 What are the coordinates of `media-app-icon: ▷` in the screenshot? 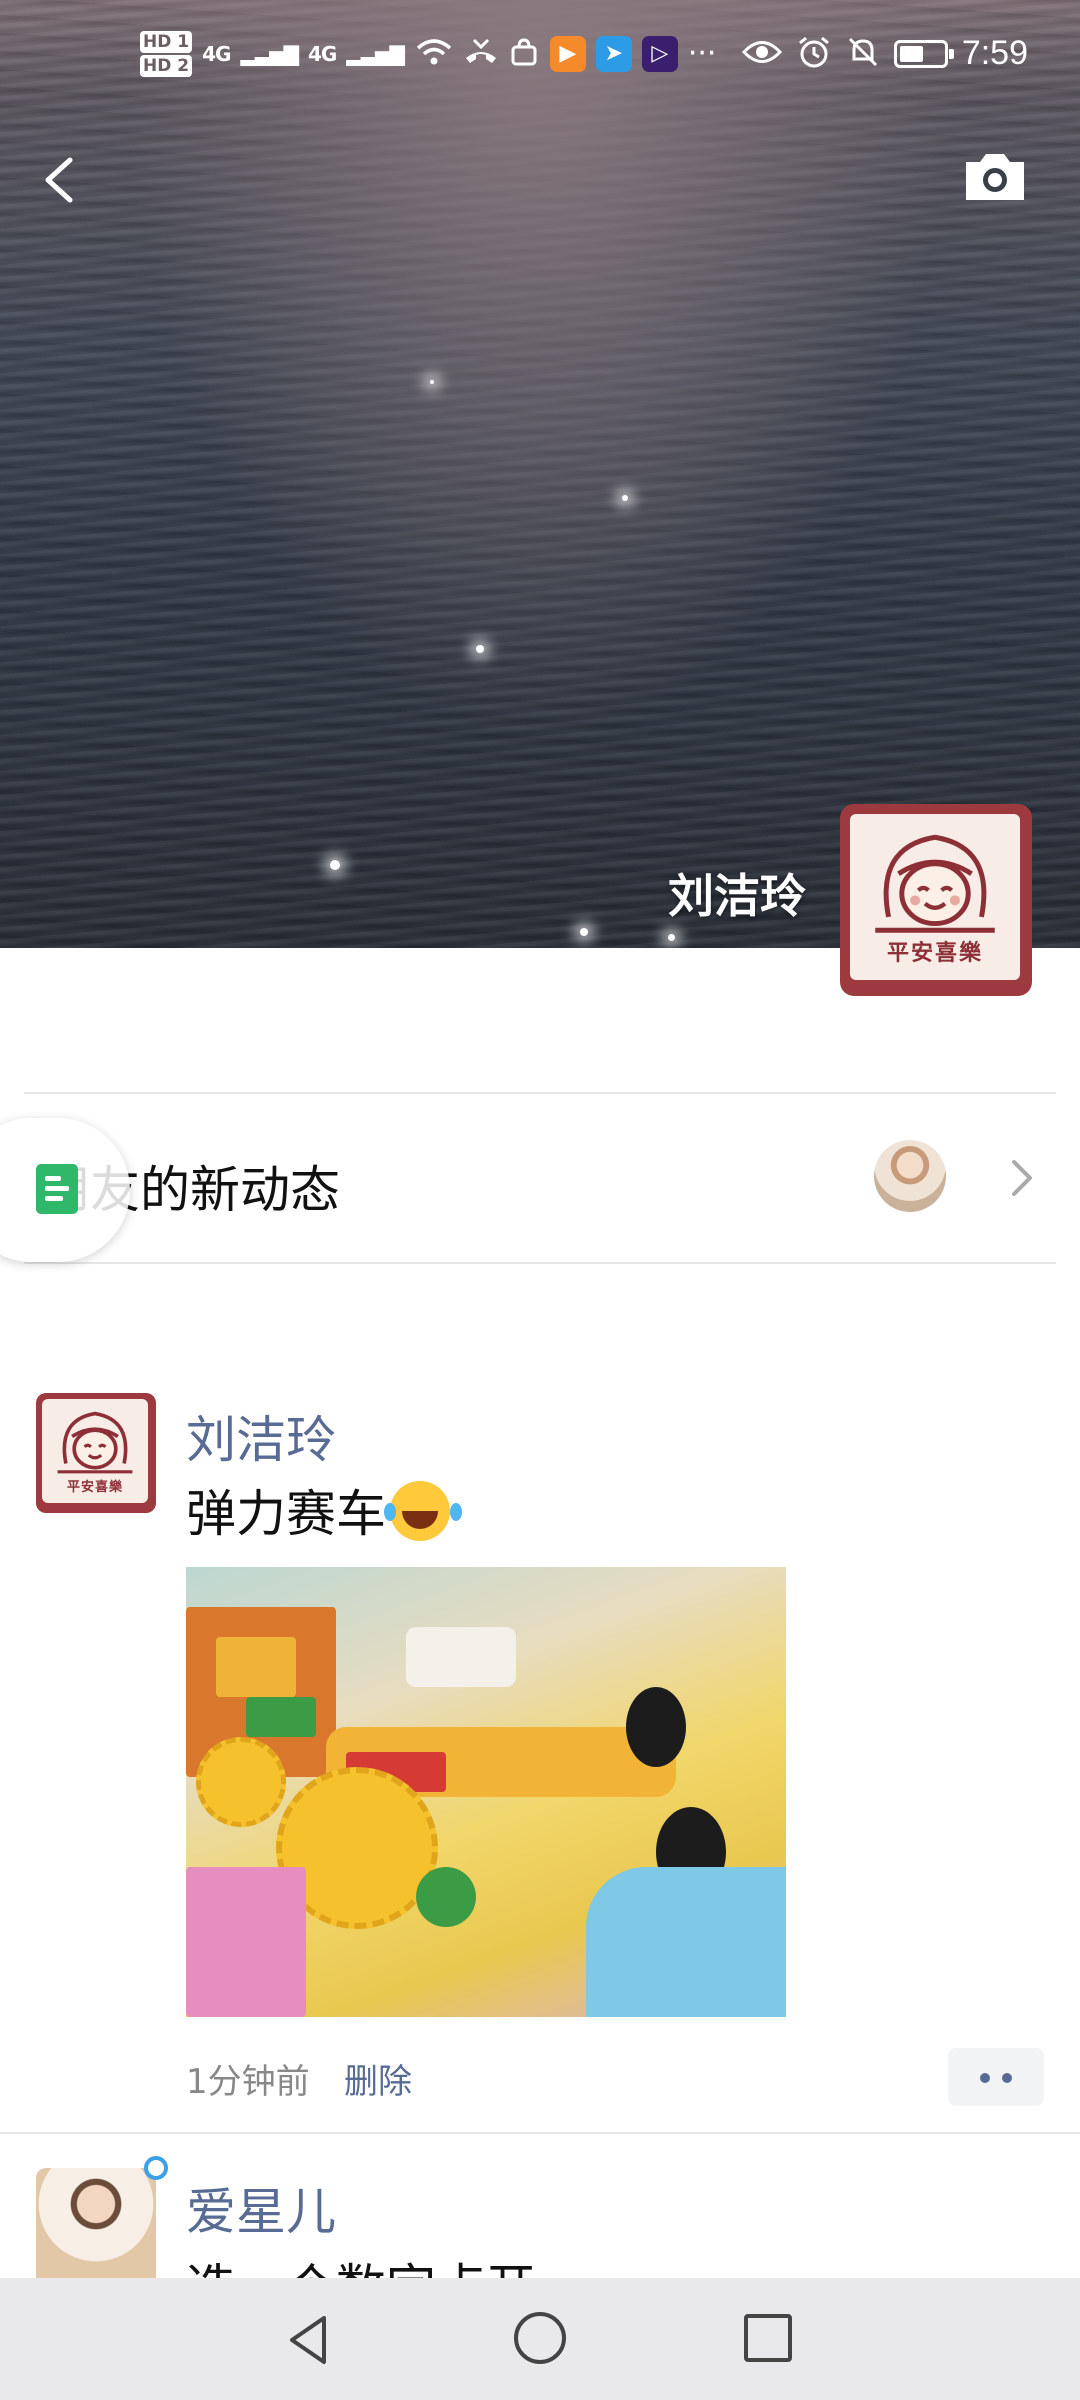 It's located at (659, 54).